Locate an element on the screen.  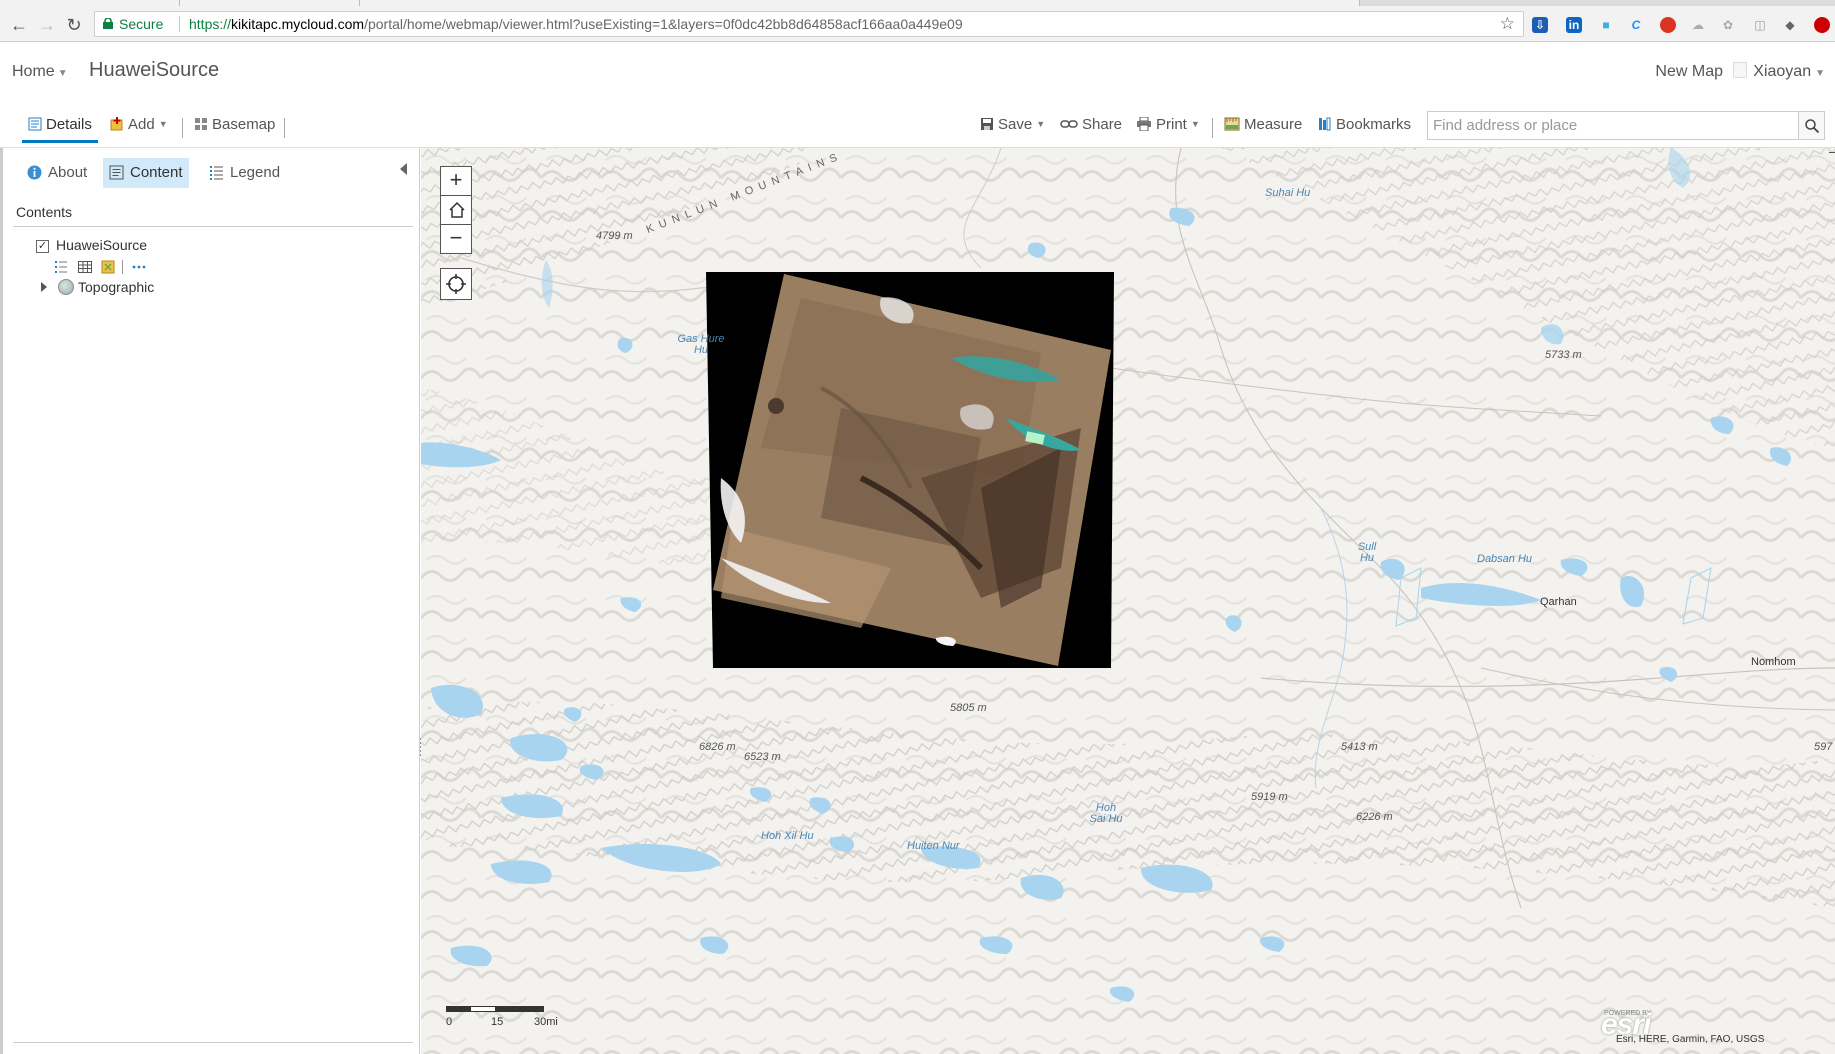
home-icon is located at coordinates (457, 209).